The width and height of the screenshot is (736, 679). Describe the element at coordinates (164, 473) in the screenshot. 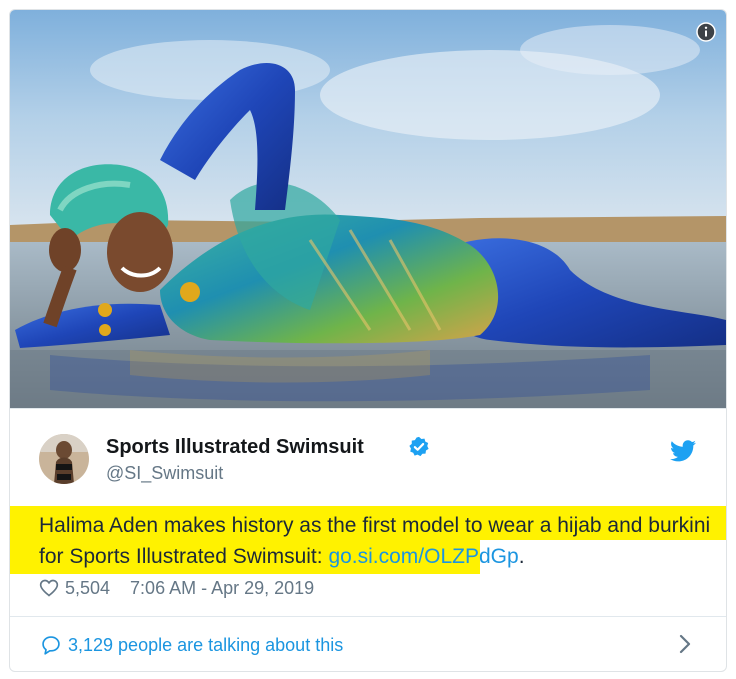

I see `user-handle: @SI_Swimsuit` at that location.